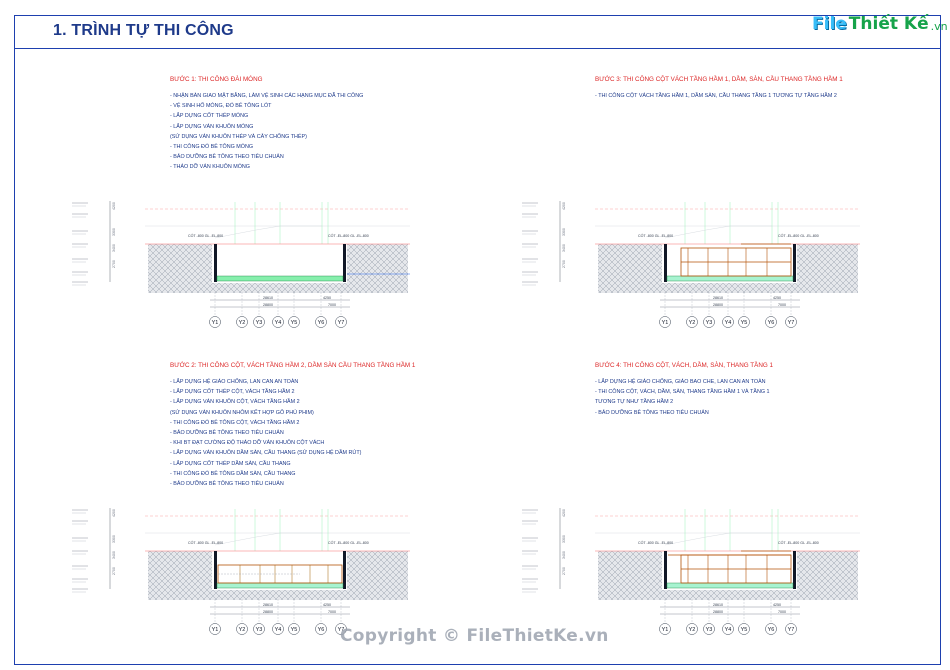 This screenshot has width=950, height=670. I want to click on step-line: - LẮP DỰNG VÁN KHUÔN MÓNG, so click(212, 126).